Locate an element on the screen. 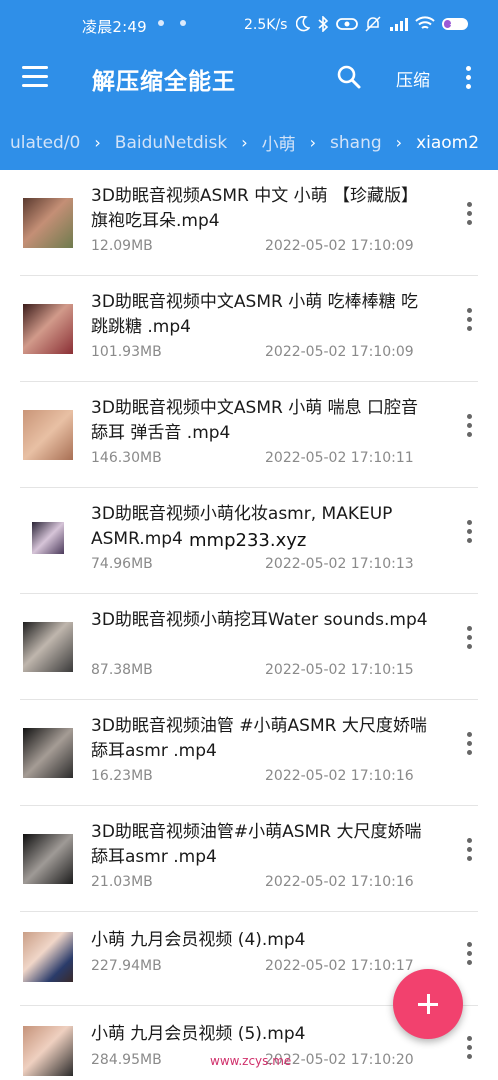 Image resolution: width=498 pixels, height=1080 pixels. file-name: 3D助眠音视频油管 #小萌ASMR 大尺度娇喘舔耳asmr .mp4 is located at coordinates (259, 738).